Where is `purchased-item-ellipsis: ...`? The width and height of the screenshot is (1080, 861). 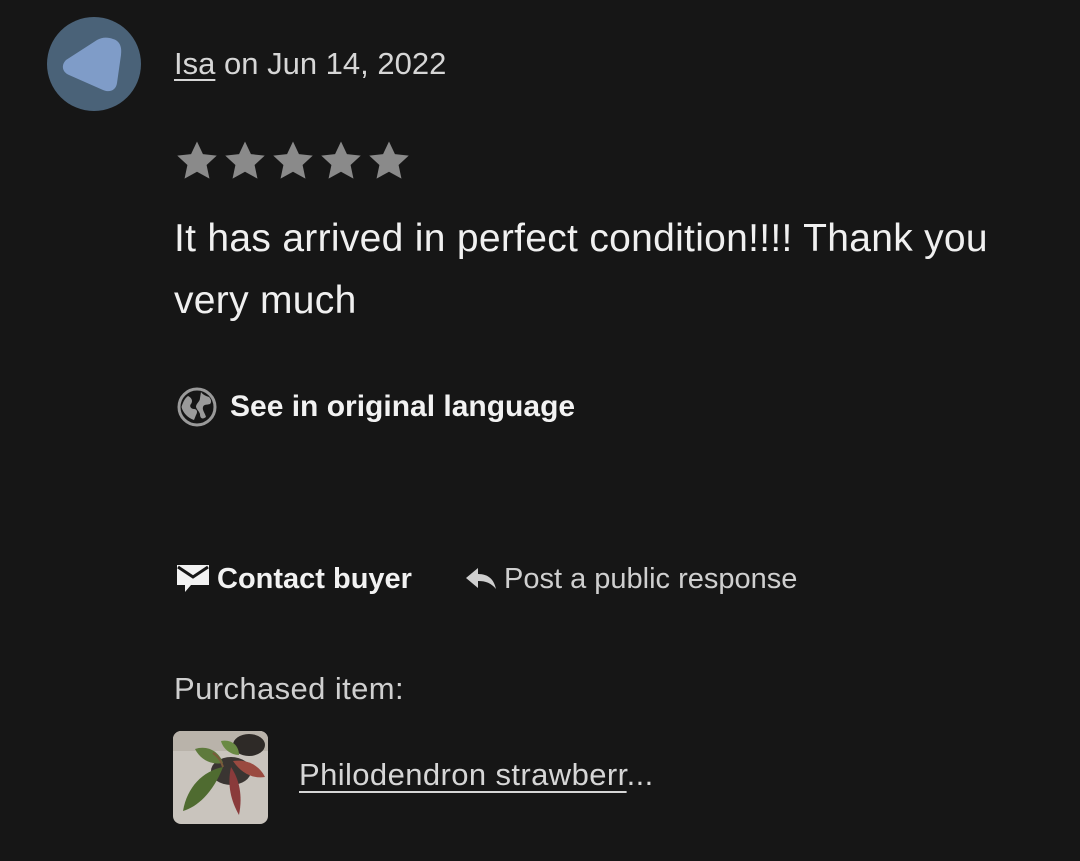 purchased-item-ellipsis: ... is located at coordinates (640, 774).